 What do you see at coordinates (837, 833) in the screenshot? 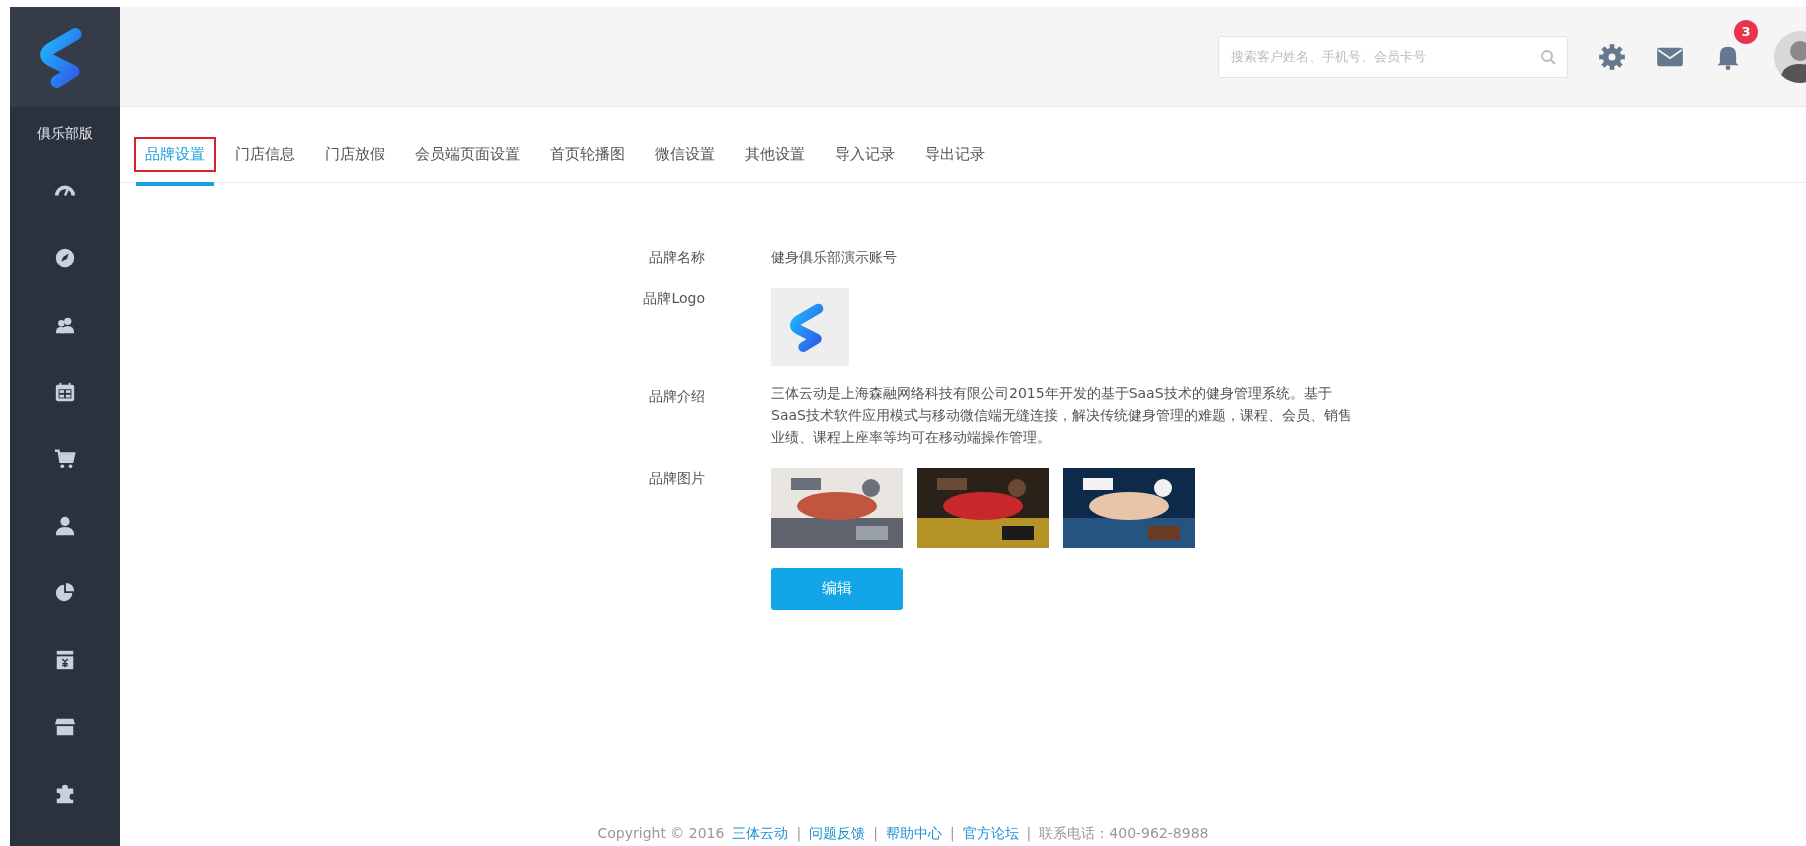
I see `footer-link: 问题反馈` at bounding box center [837, 833].